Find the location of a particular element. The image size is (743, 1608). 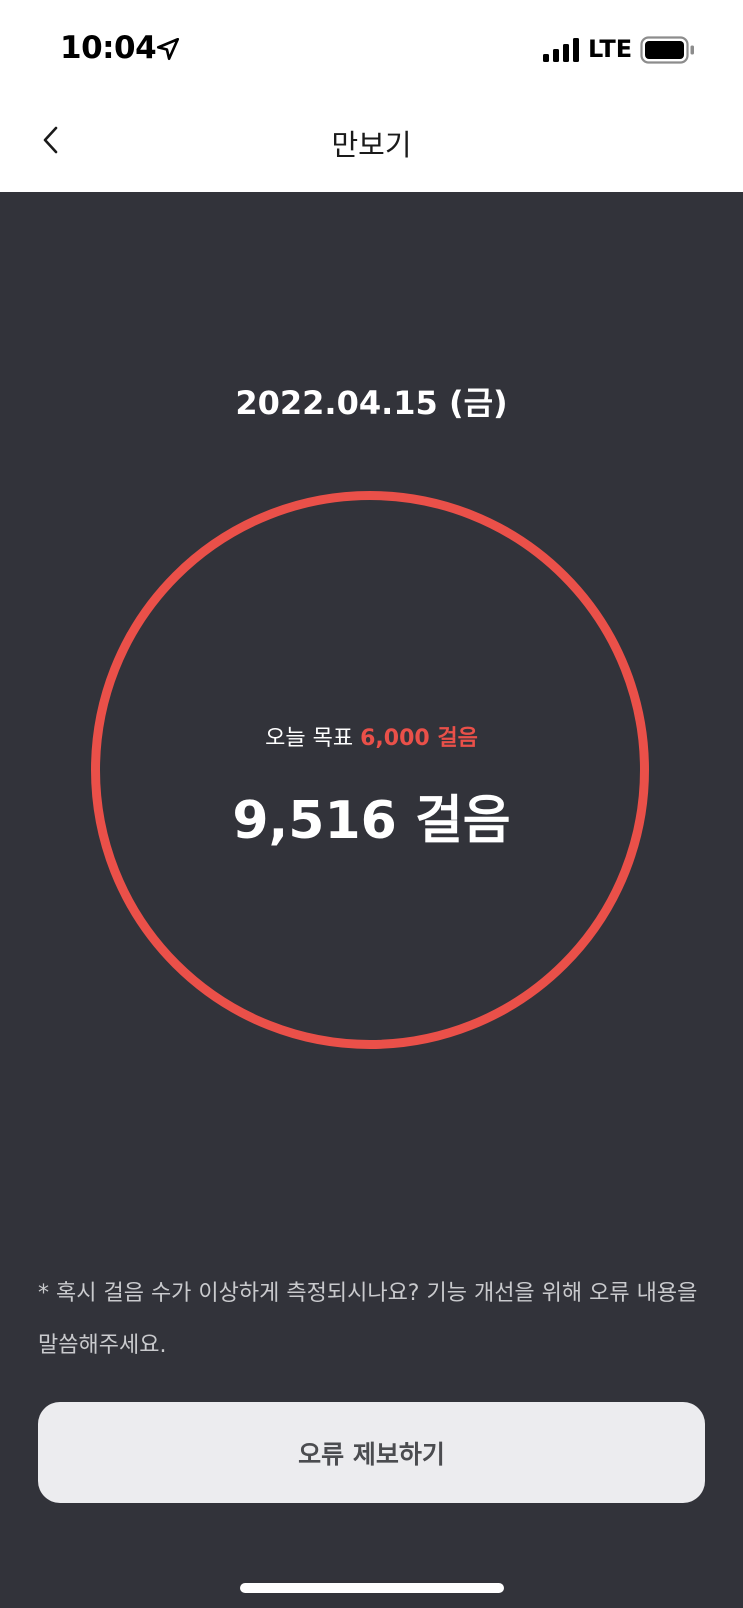

navigation-bar: 만보기 is located at coordinates (371, 146).